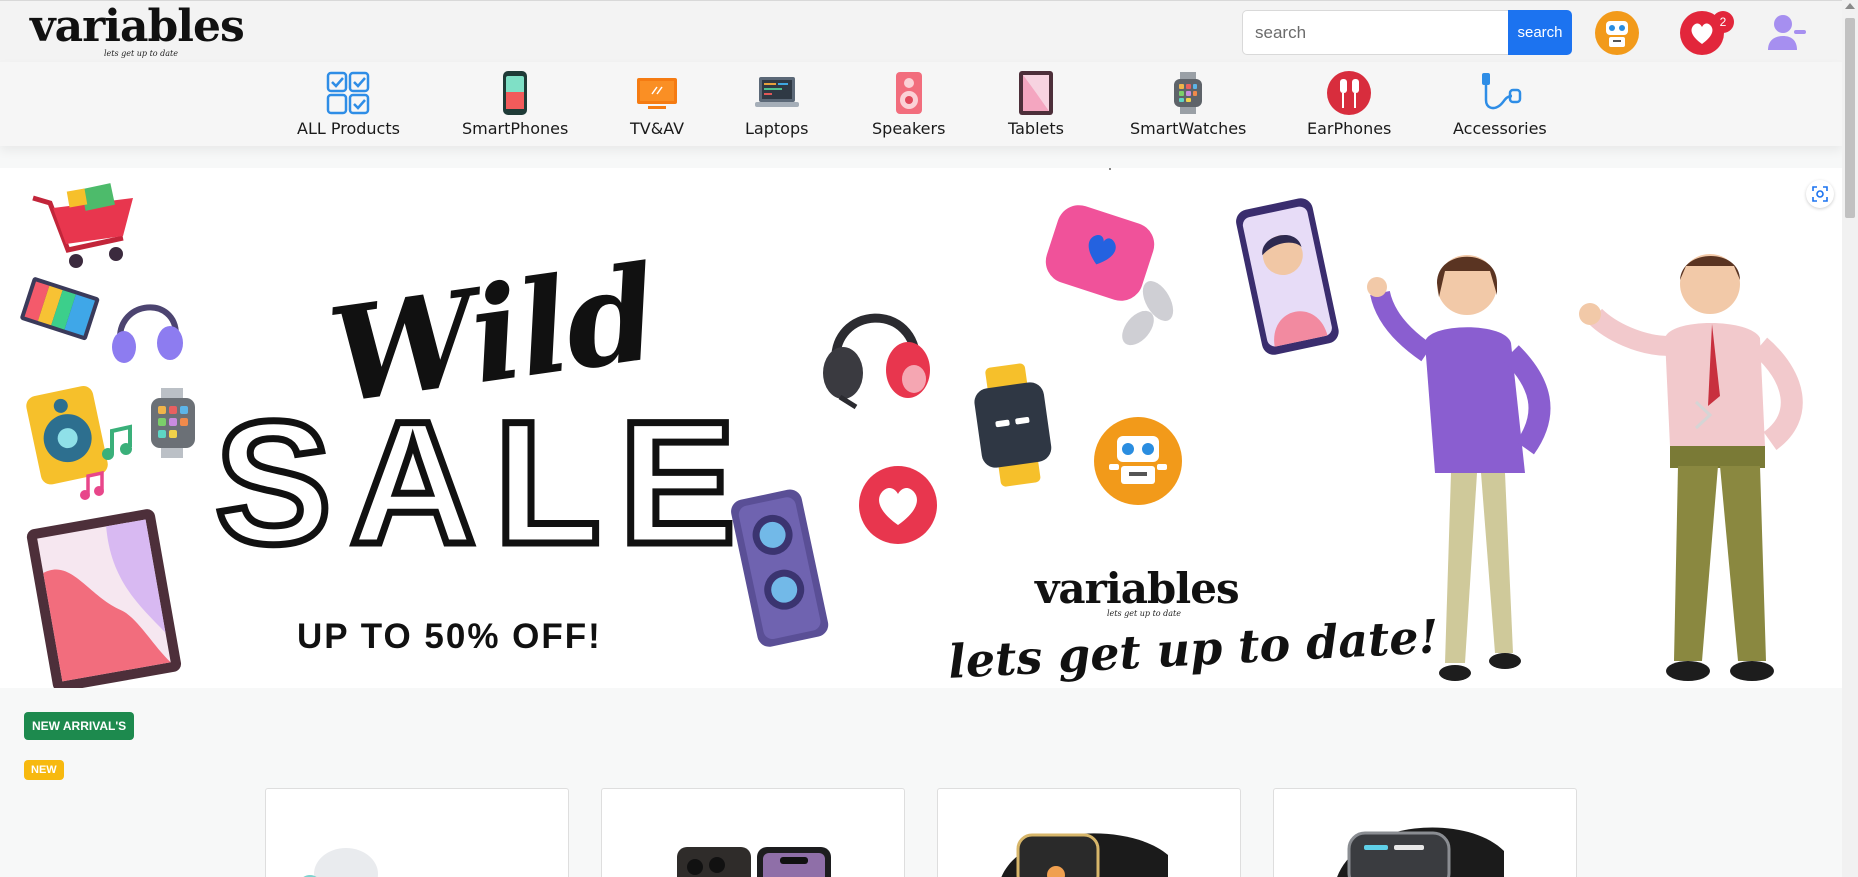  I want to click on phone-video-call-icon, so click(1287, 276).